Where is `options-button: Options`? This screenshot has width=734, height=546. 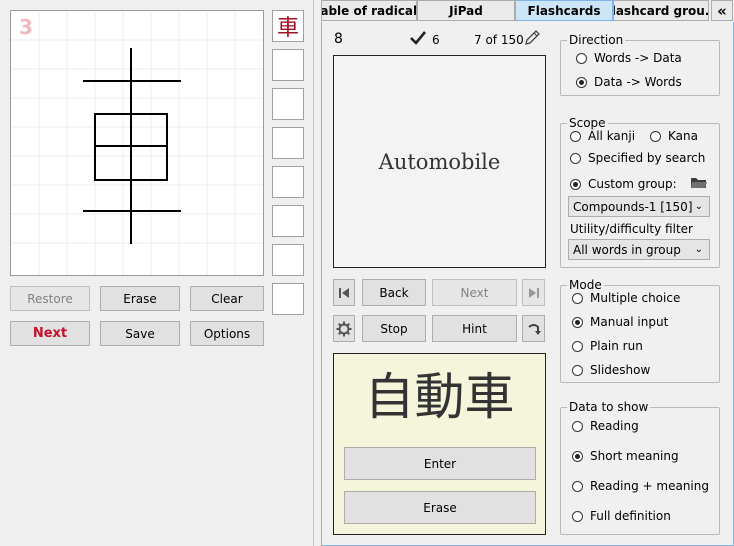 options-button: Options is located at coordinates (227, 333).